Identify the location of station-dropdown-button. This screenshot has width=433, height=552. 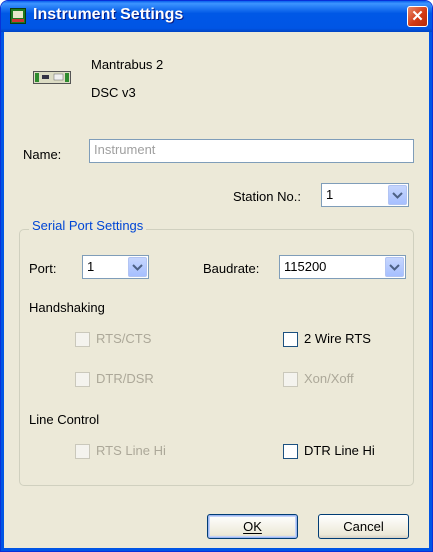
(397, 195).